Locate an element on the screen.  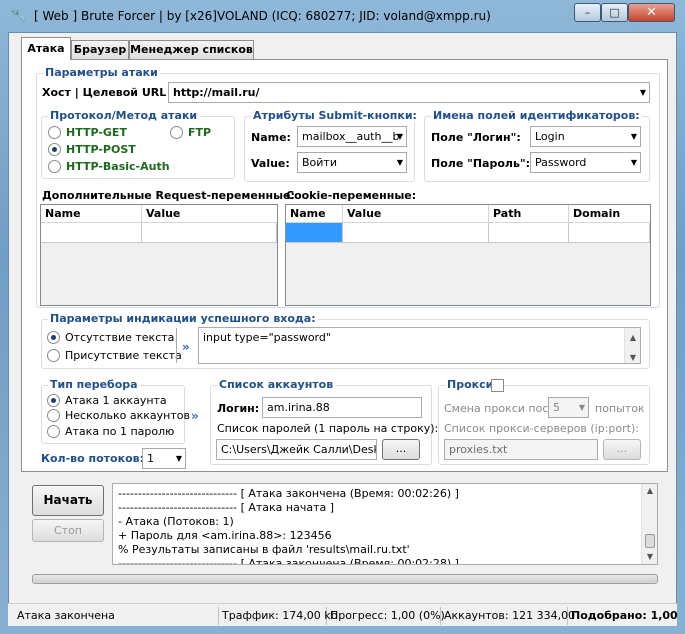
grid-header: Name Value Path Domain is located at coordinates (468, 214).